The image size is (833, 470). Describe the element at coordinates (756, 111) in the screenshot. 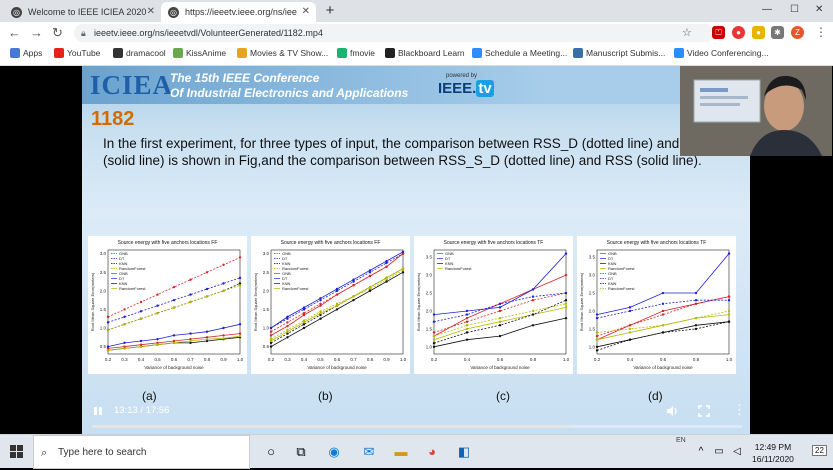

I see `webcam-image` at that location.